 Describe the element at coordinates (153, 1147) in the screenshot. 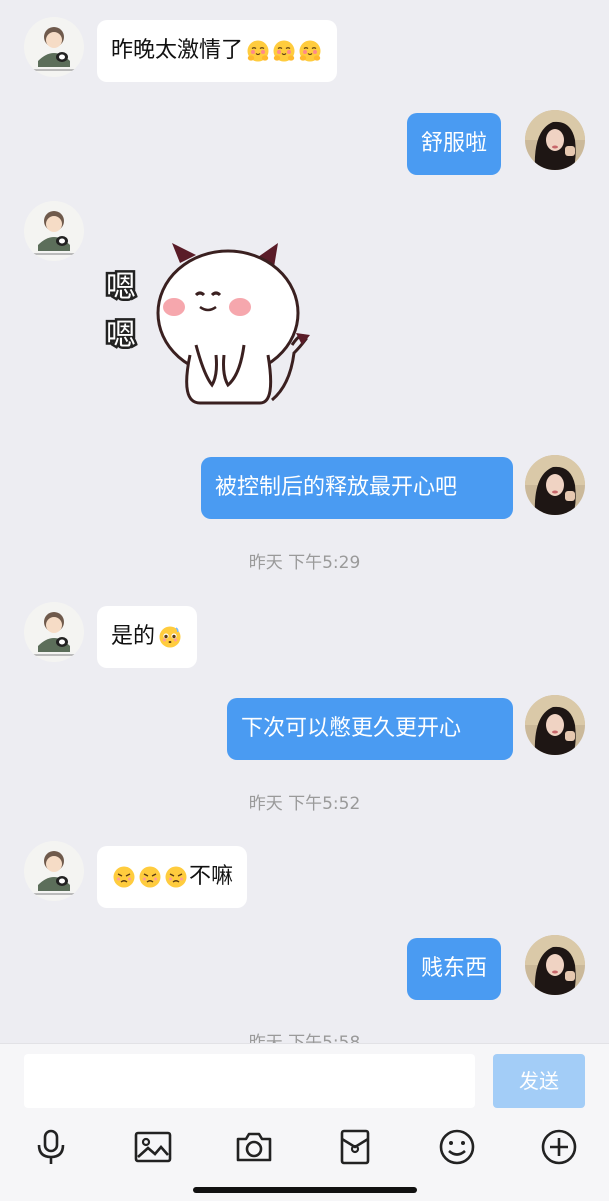

I see `image-icon` at that location.